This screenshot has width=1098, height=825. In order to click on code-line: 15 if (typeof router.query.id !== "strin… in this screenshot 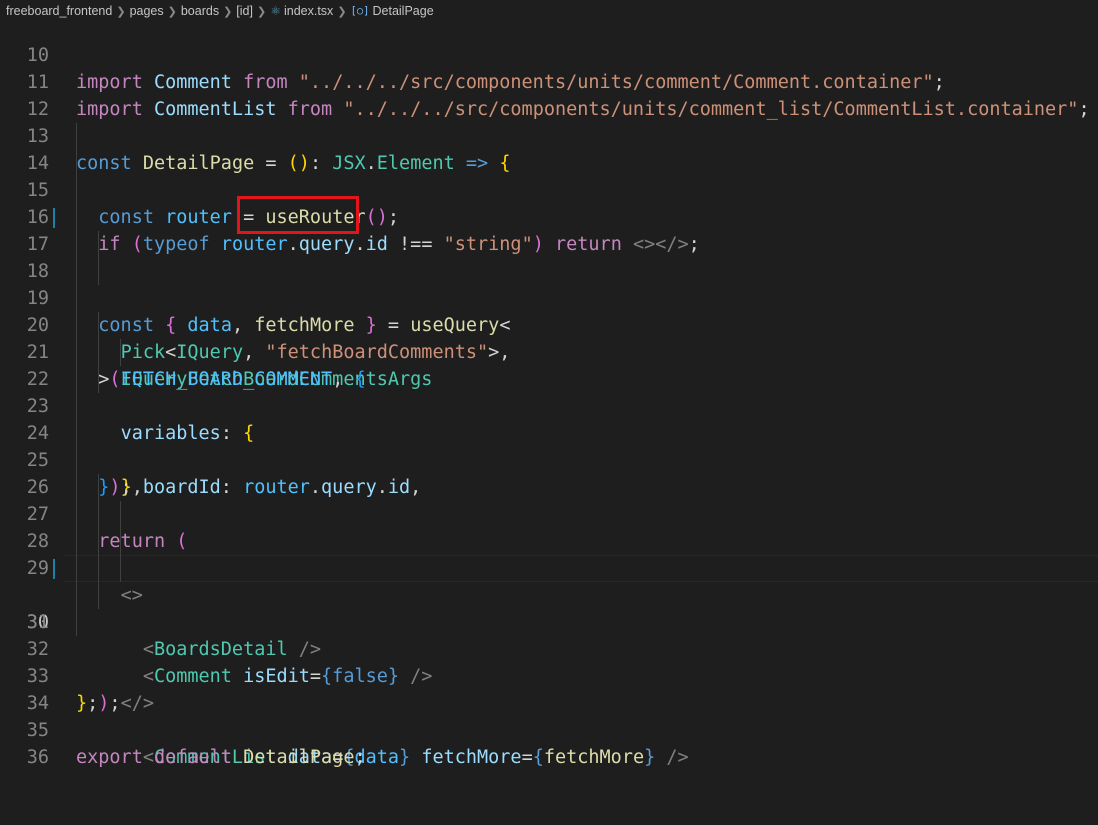, I will do `click(549, 202)`.